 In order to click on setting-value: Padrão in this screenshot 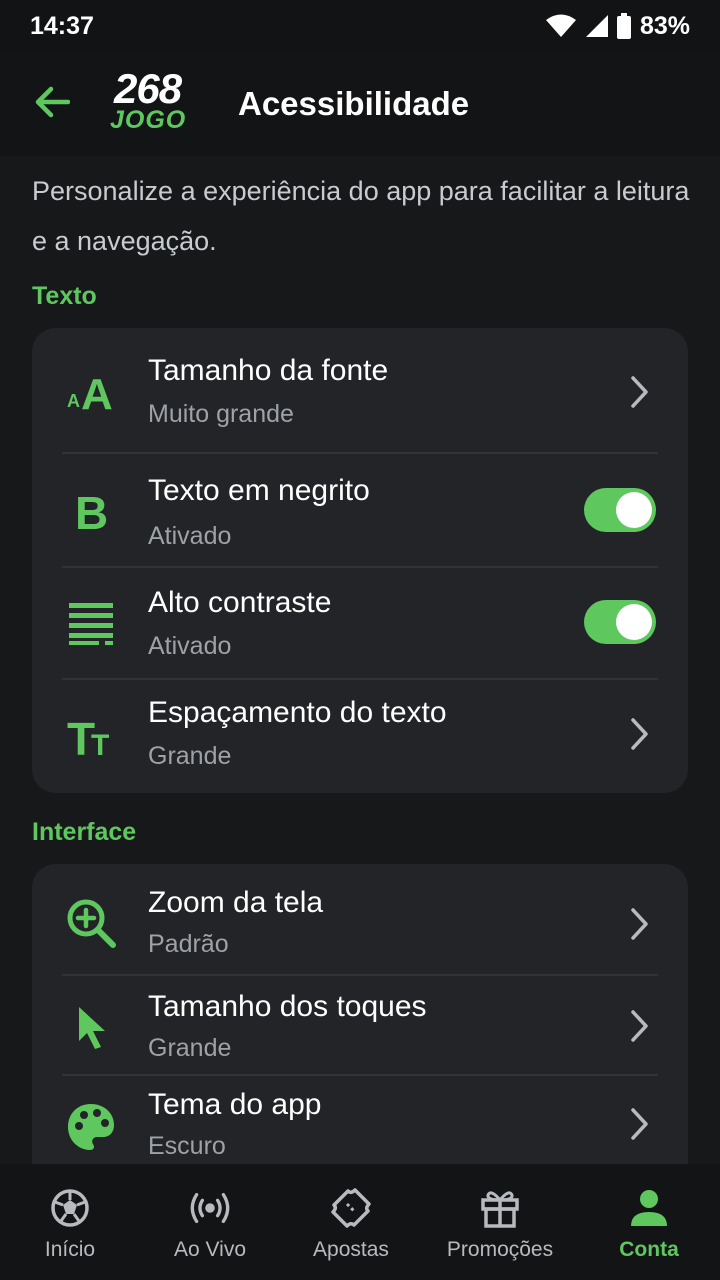, I will do `click(188, 944)`.